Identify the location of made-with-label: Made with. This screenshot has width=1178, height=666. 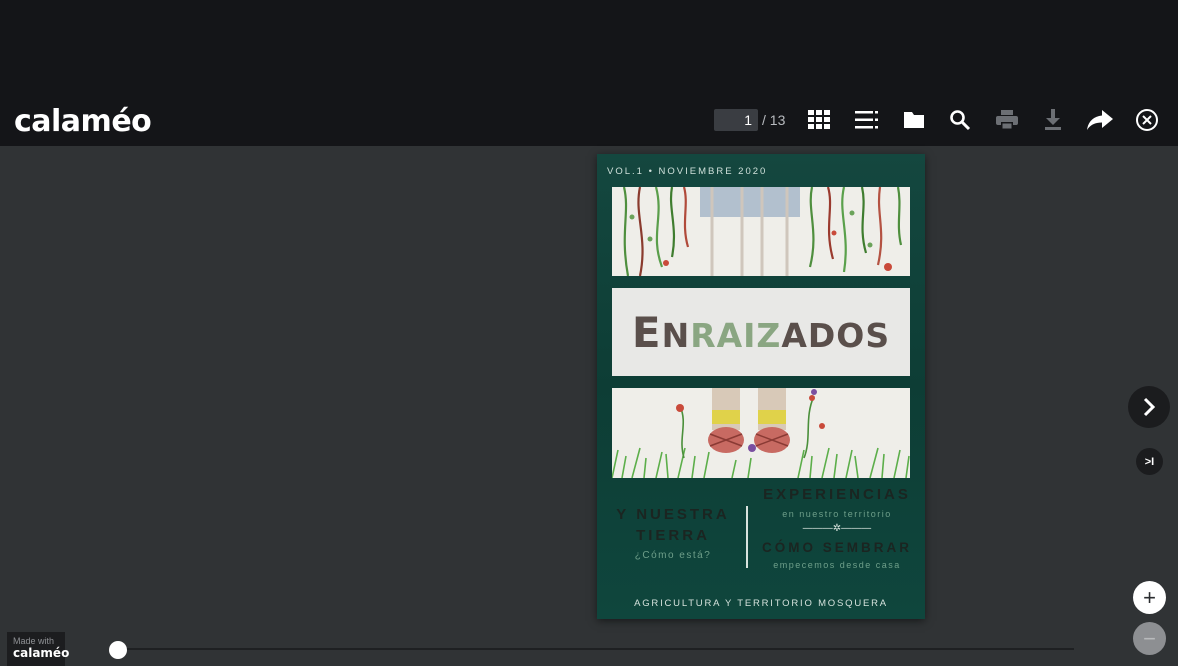
(34, 641).